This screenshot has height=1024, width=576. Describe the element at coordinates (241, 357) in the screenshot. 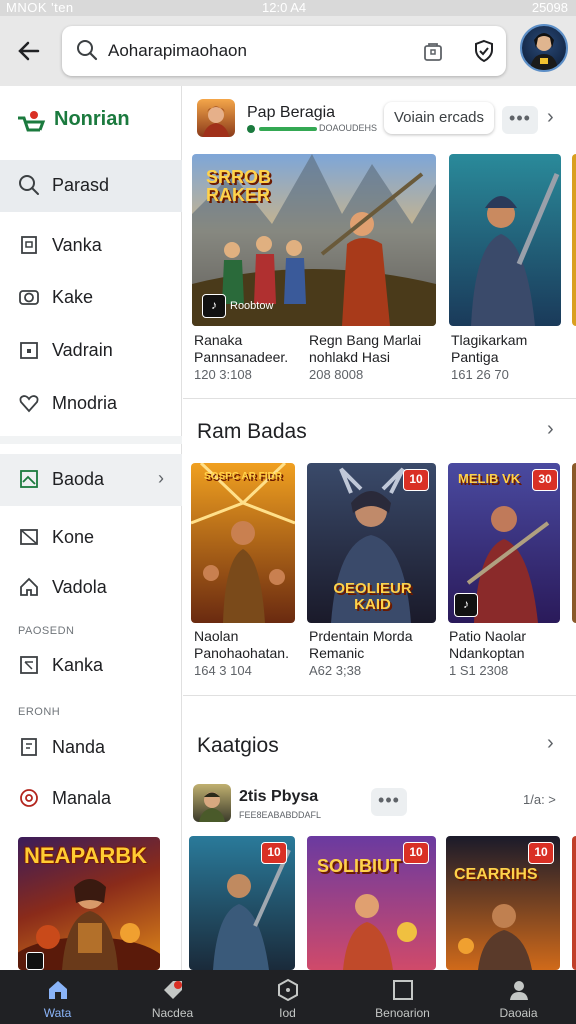

I see `game-subtitle: Pannsanadeer.` at that location.